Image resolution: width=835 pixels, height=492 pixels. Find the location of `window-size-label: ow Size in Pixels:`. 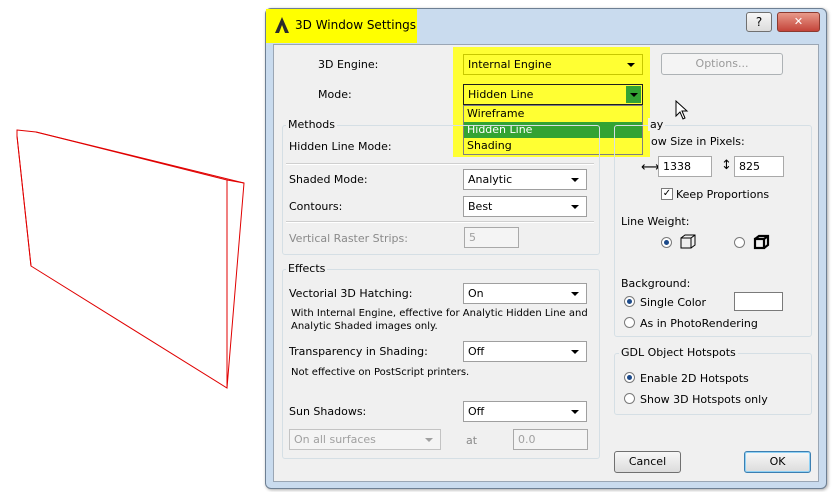

window-size-label: ow Size in Pixels: is located at coordinates (698, 141).